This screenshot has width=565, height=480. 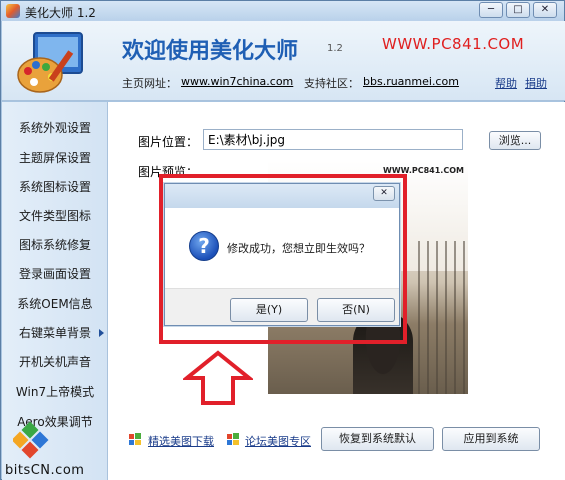 I want to click on maximize-button: □, so click(x=518, y=10).